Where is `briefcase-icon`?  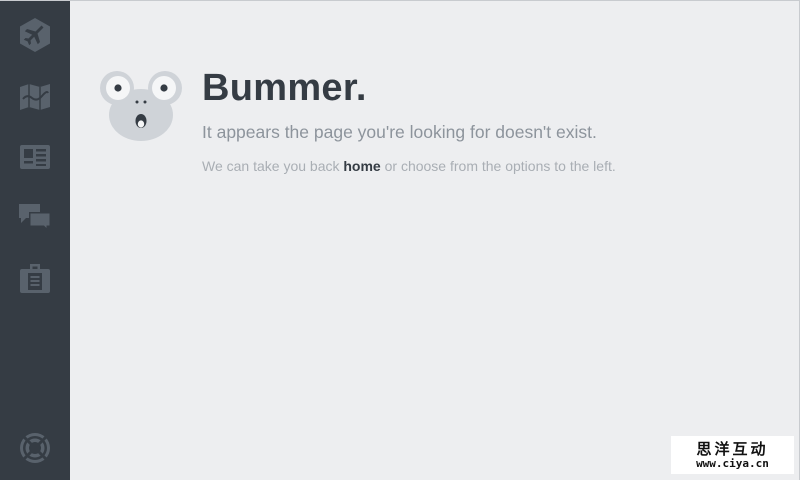 briefcase-icon is located at coordinates (35, 278).